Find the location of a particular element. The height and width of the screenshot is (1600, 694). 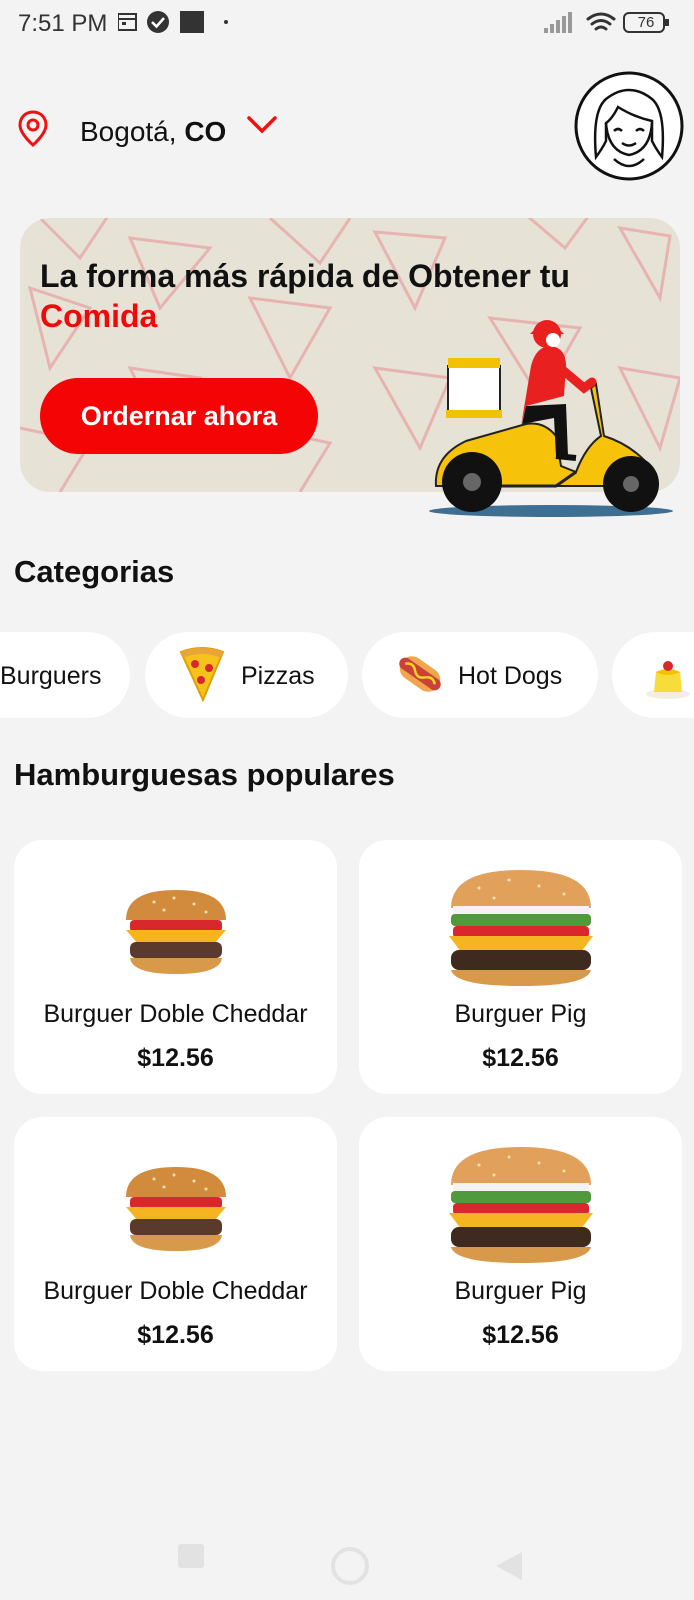

location-pin-icon is located at coordinates (33, 128).